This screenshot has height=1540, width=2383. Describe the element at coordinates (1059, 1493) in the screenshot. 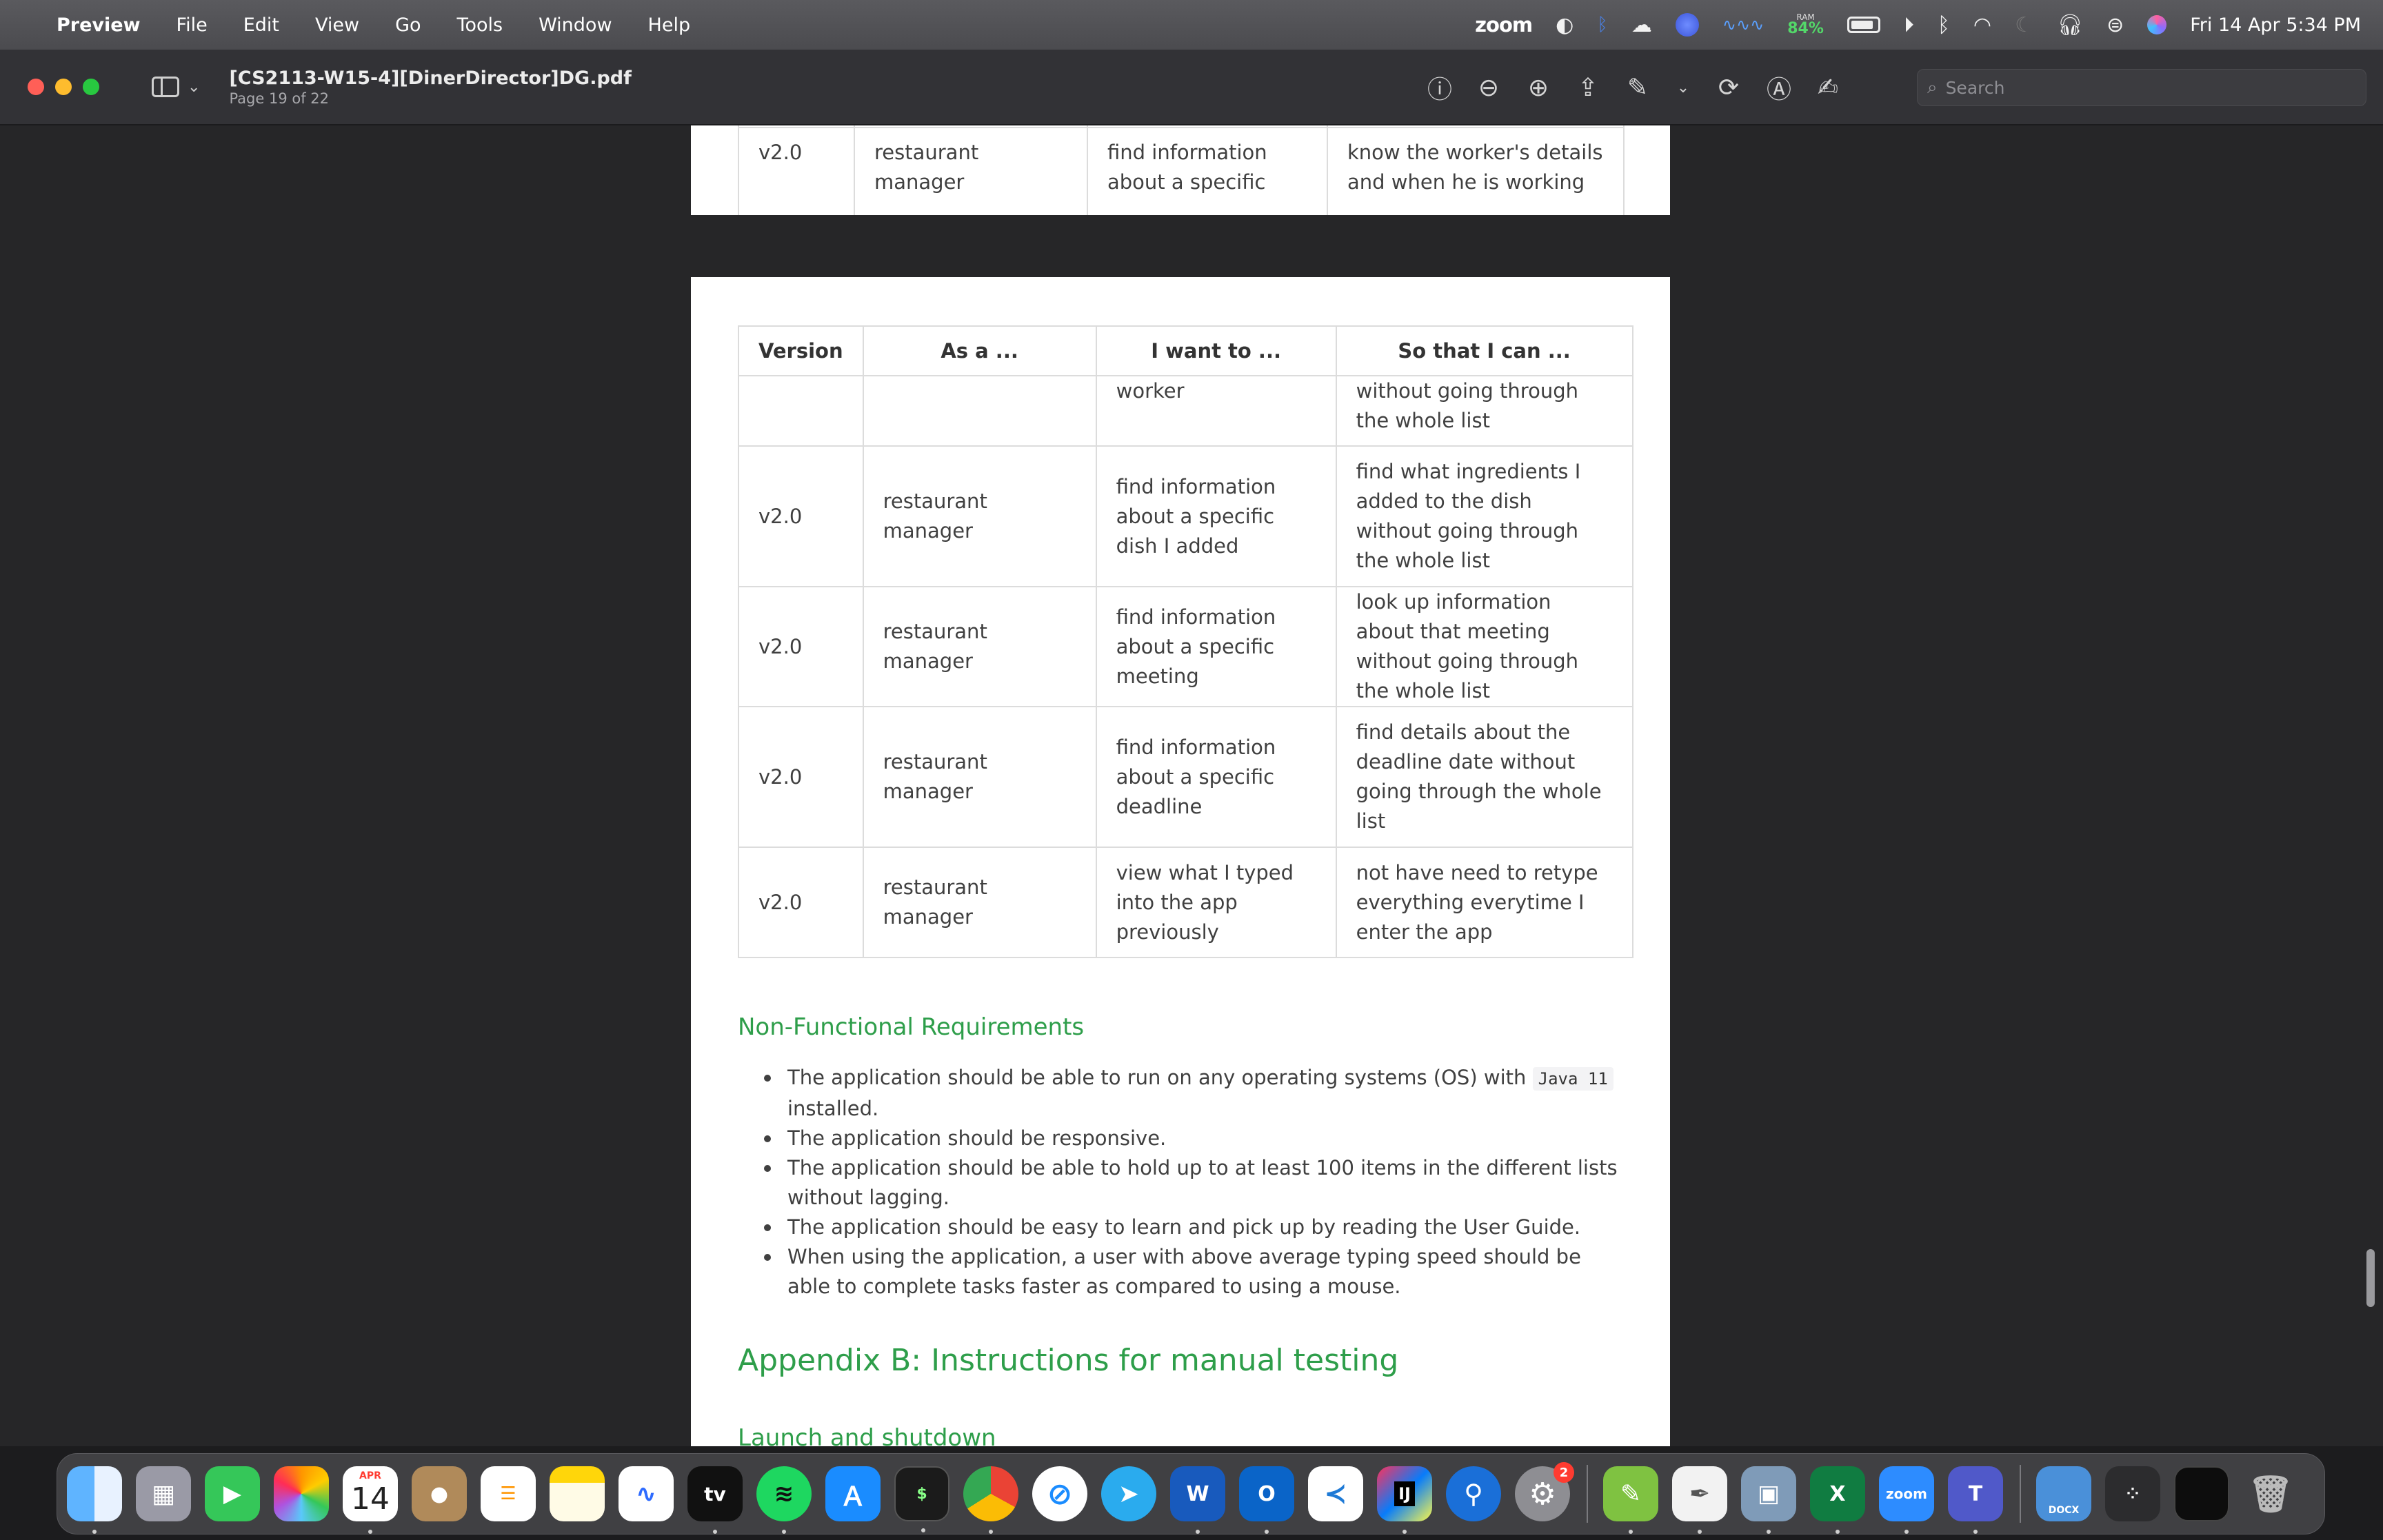

I see `safari-icon: ⊘` at that location.